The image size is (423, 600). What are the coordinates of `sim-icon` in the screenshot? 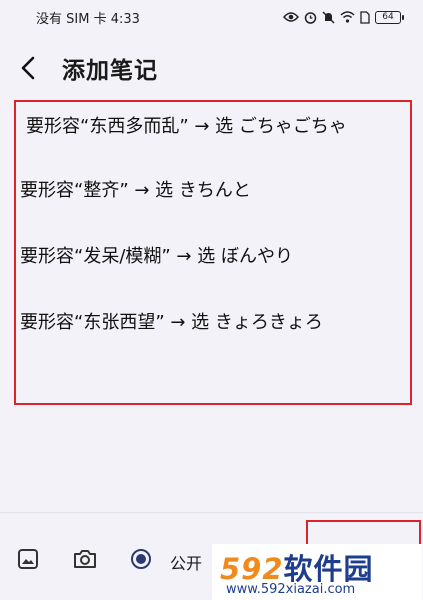 It's located at (365, 17).